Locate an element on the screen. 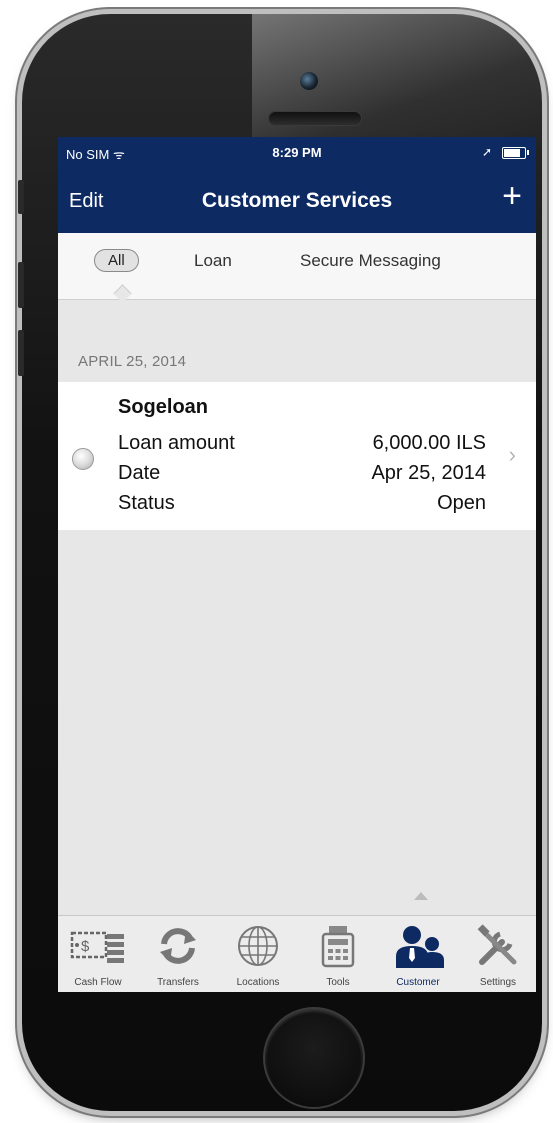 The width and height of the screenshot is (553, 1123). date-value: Apr 25, 2014 is located at coordinates (428, 473).